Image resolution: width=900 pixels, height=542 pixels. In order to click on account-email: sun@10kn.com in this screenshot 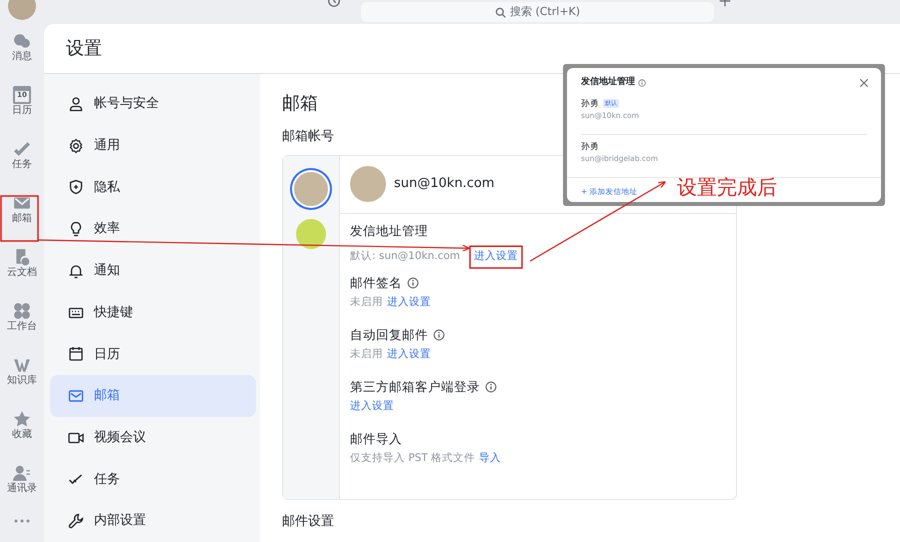, I will do `click(444, 184)`.